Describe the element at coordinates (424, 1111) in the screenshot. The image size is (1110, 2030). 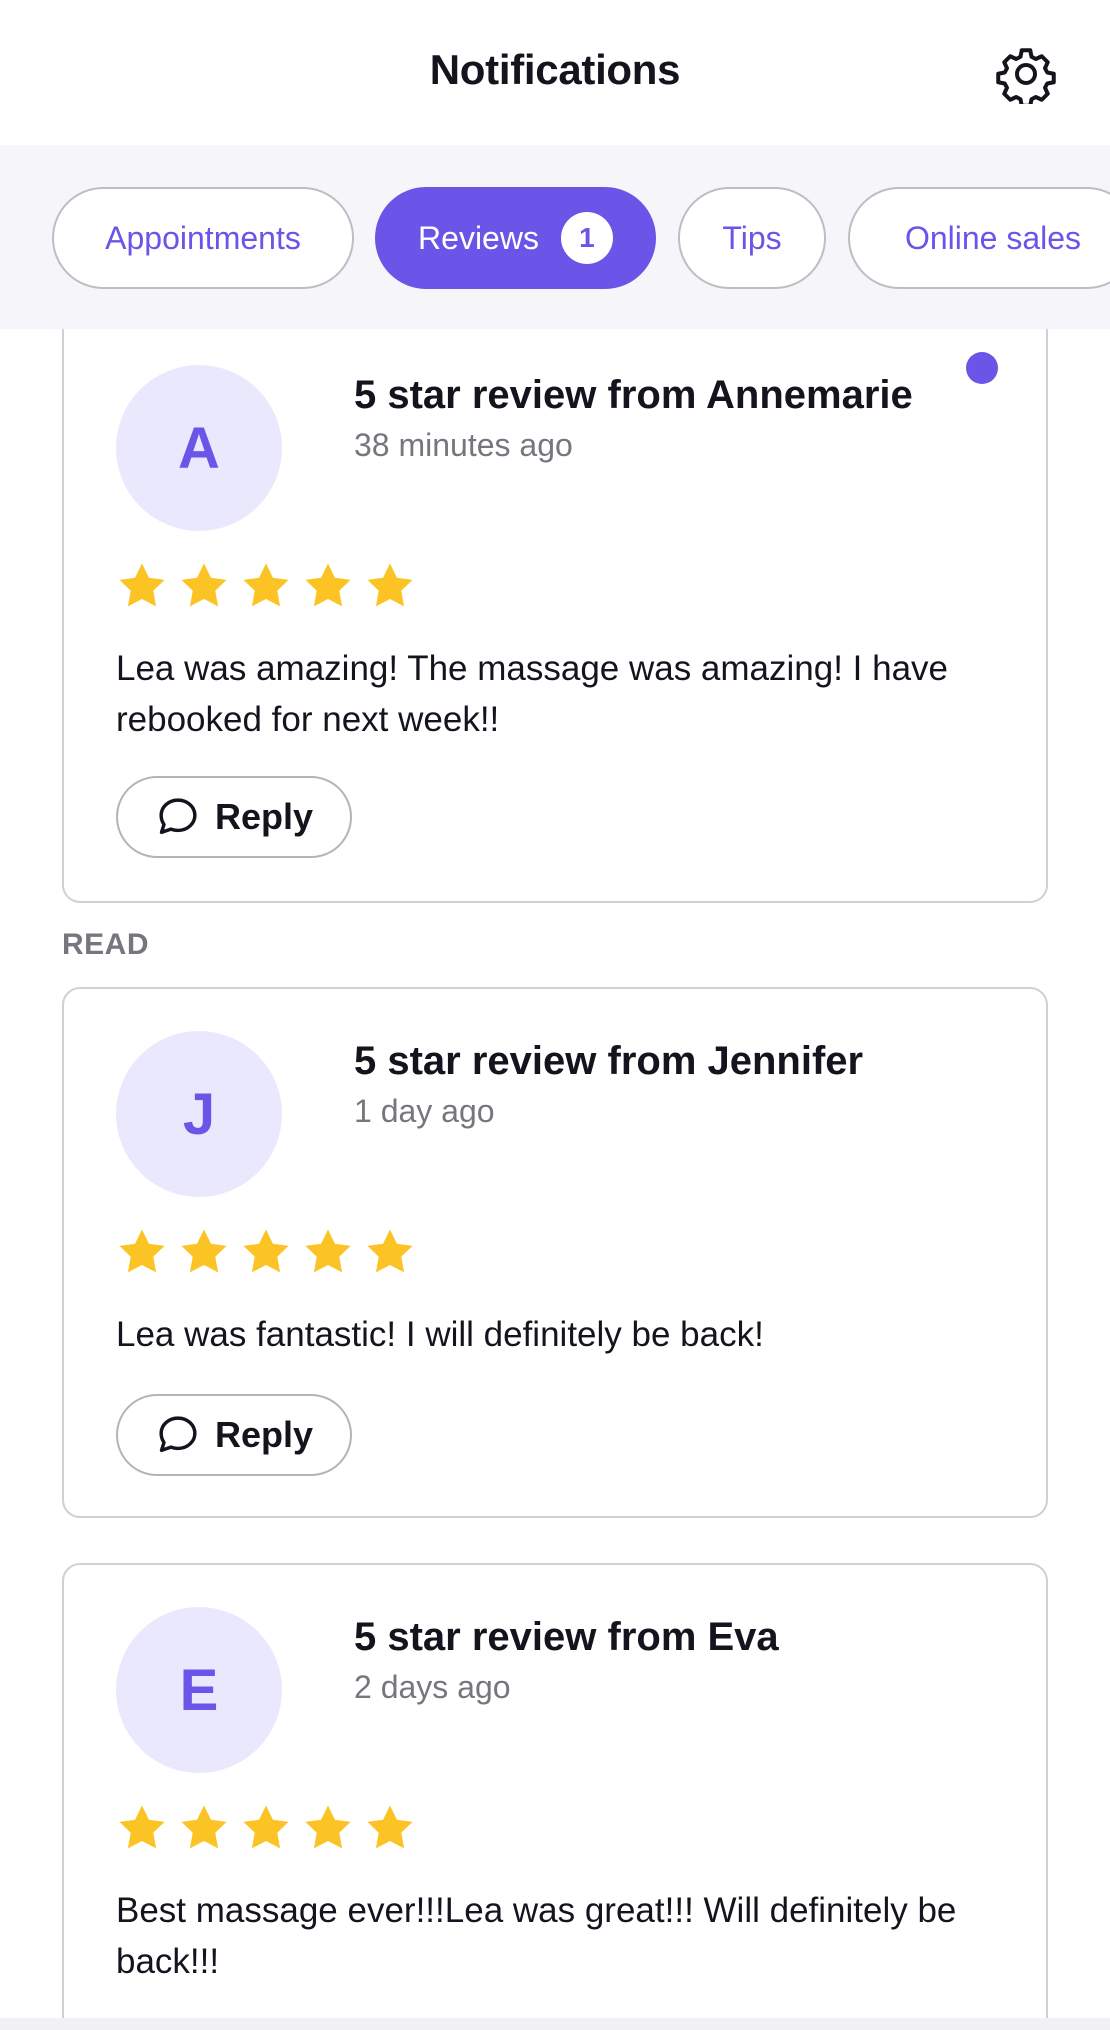
I see `notification-time: 1 day ago` at that location.